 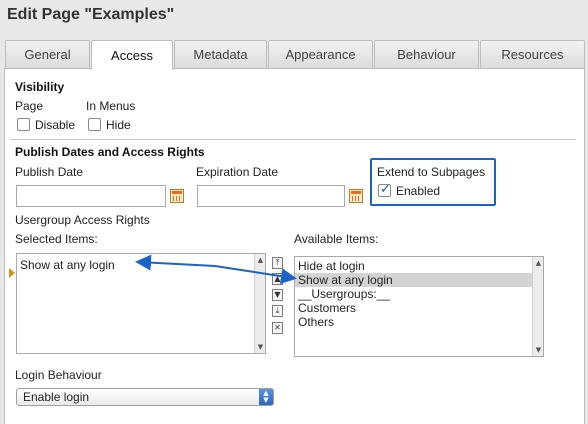 I want to click on annotation-arrow, so click(x=216, y=269).